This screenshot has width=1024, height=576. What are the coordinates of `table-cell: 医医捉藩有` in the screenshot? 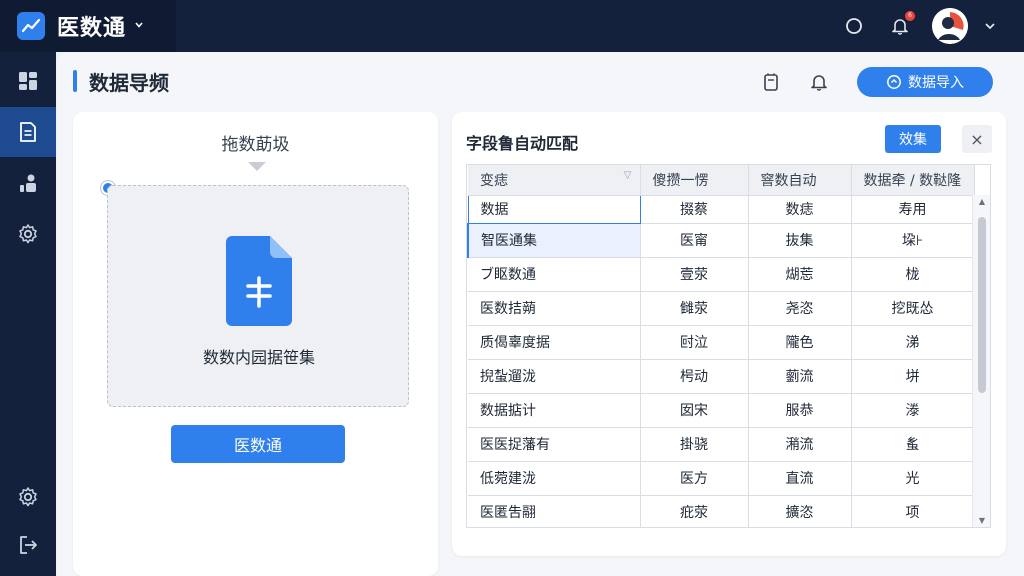 It's located at (554, 444).